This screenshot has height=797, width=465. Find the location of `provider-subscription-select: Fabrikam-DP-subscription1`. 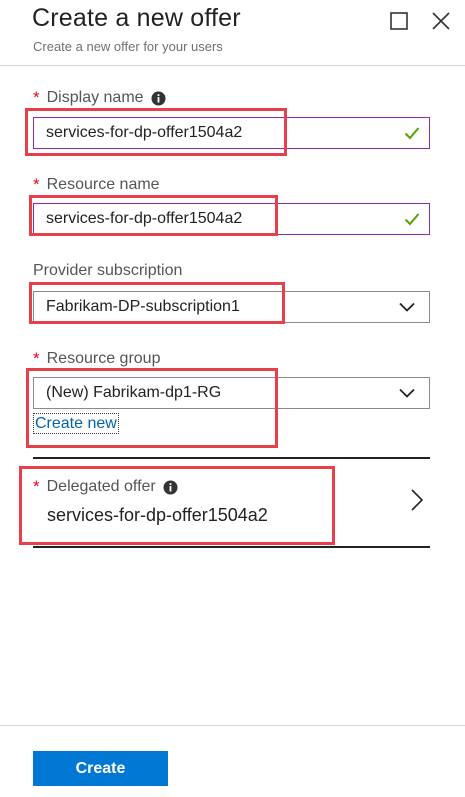

provider-subscription-select: Fabrikam-DP-subscription1 is located at coordinates (231, 307).